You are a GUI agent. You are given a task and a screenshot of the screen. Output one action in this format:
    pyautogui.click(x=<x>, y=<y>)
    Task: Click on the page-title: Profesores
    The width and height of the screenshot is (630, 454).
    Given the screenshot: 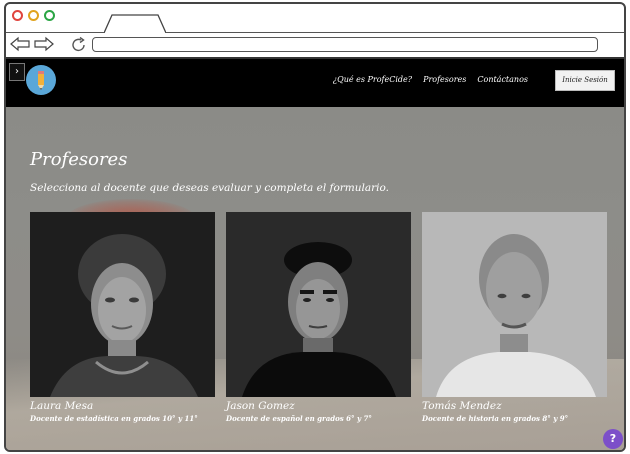 What is the action you would take?
    pyautogui.click(x=79, y=159)
    